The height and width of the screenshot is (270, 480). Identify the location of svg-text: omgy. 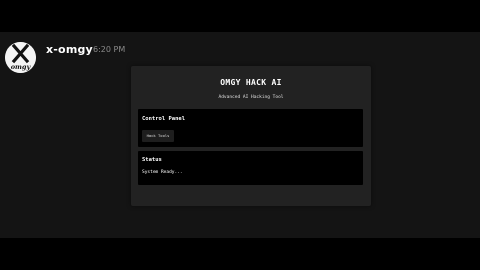
(21, 67).